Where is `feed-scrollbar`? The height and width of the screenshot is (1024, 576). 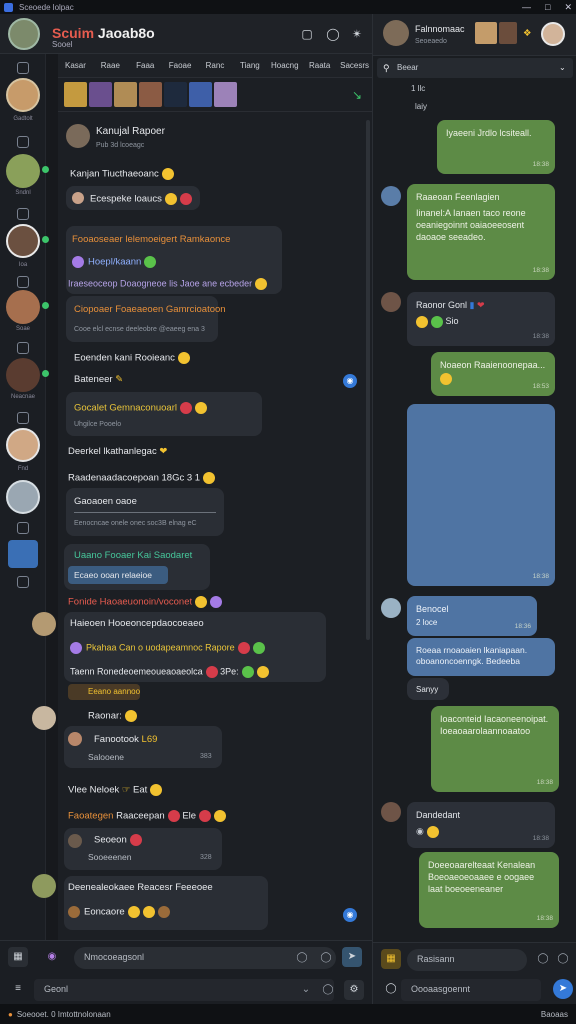 feed-scrollbar is located at coordinates (368, 380).